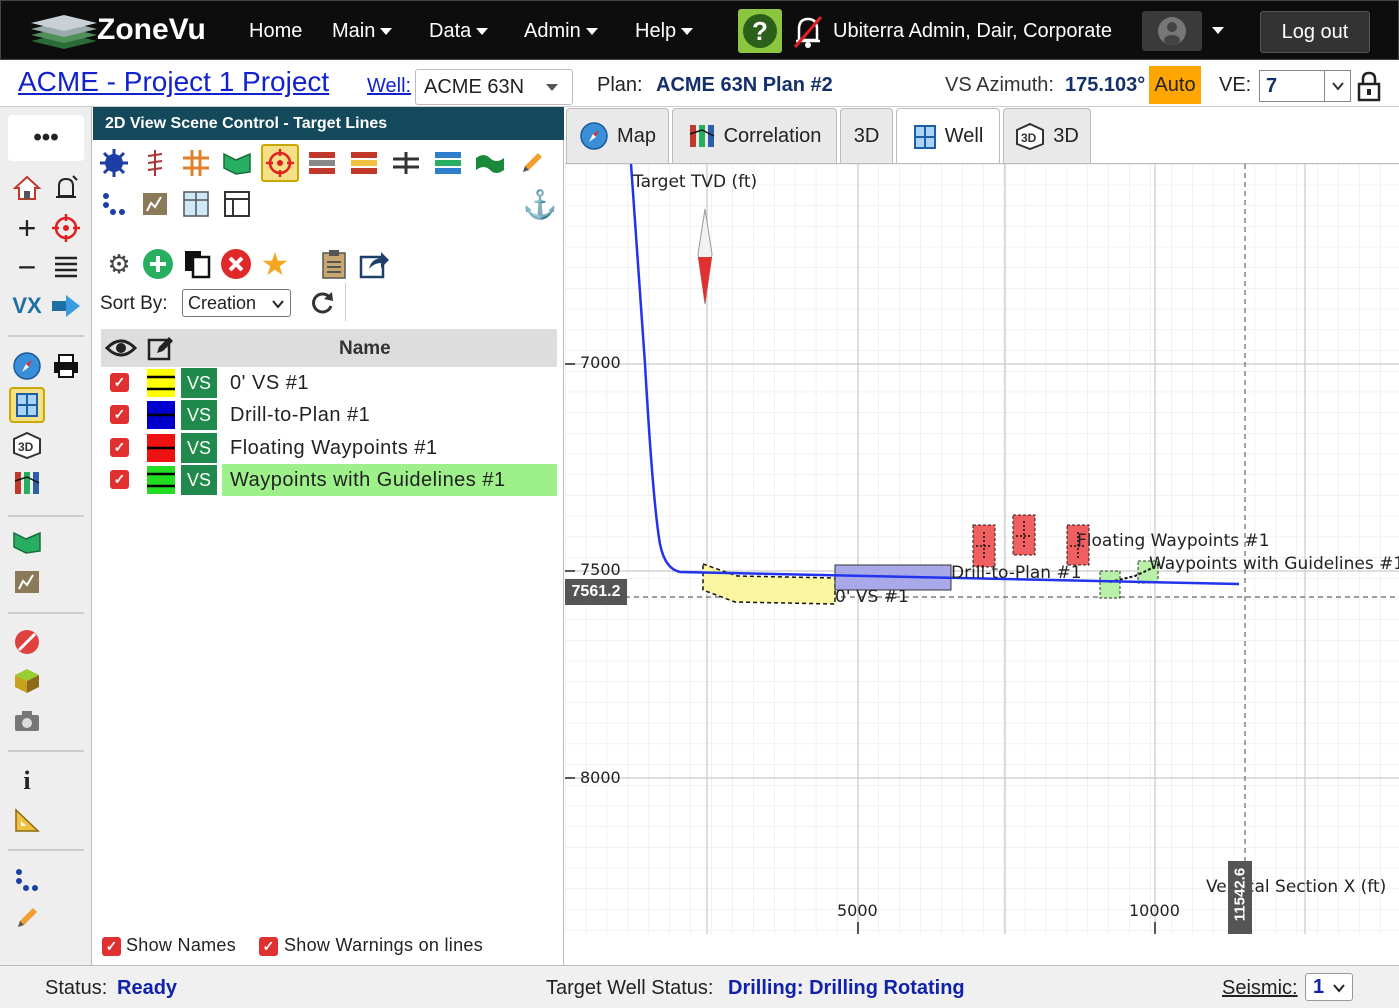 The image size is (1399, 1008). What do you see at coordinates (540, 204) in the screenshot?
I see `anchor-icon: ⚓` at bounding box center [540, 204].